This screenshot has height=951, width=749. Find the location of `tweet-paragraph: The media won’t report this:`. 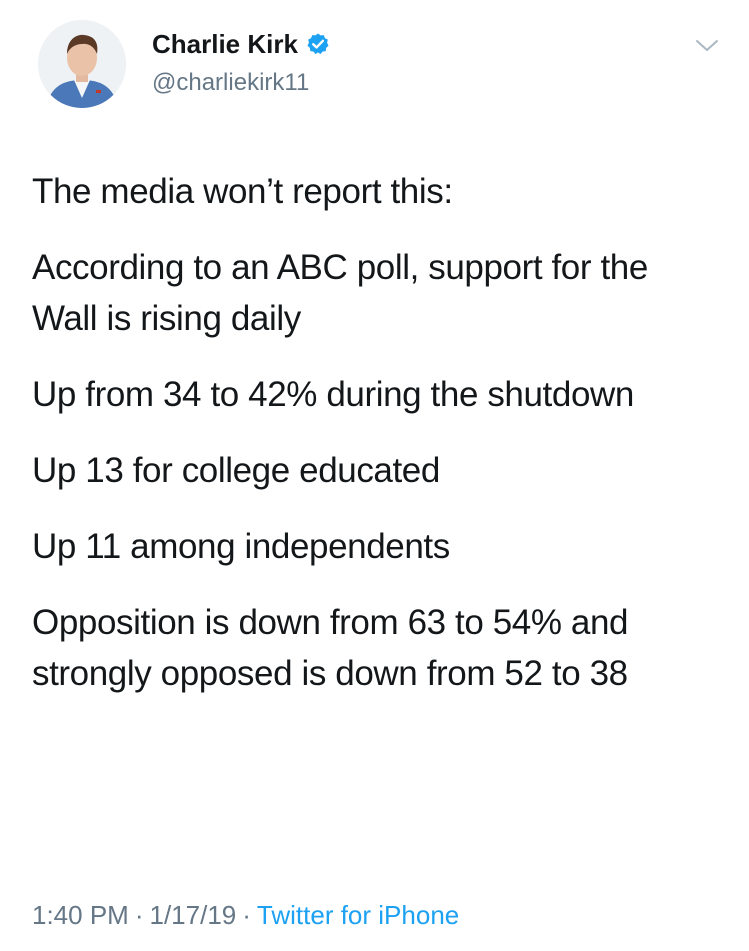

tweet-paragraph: The media won’t report this: is located at coordinates (242, 191).